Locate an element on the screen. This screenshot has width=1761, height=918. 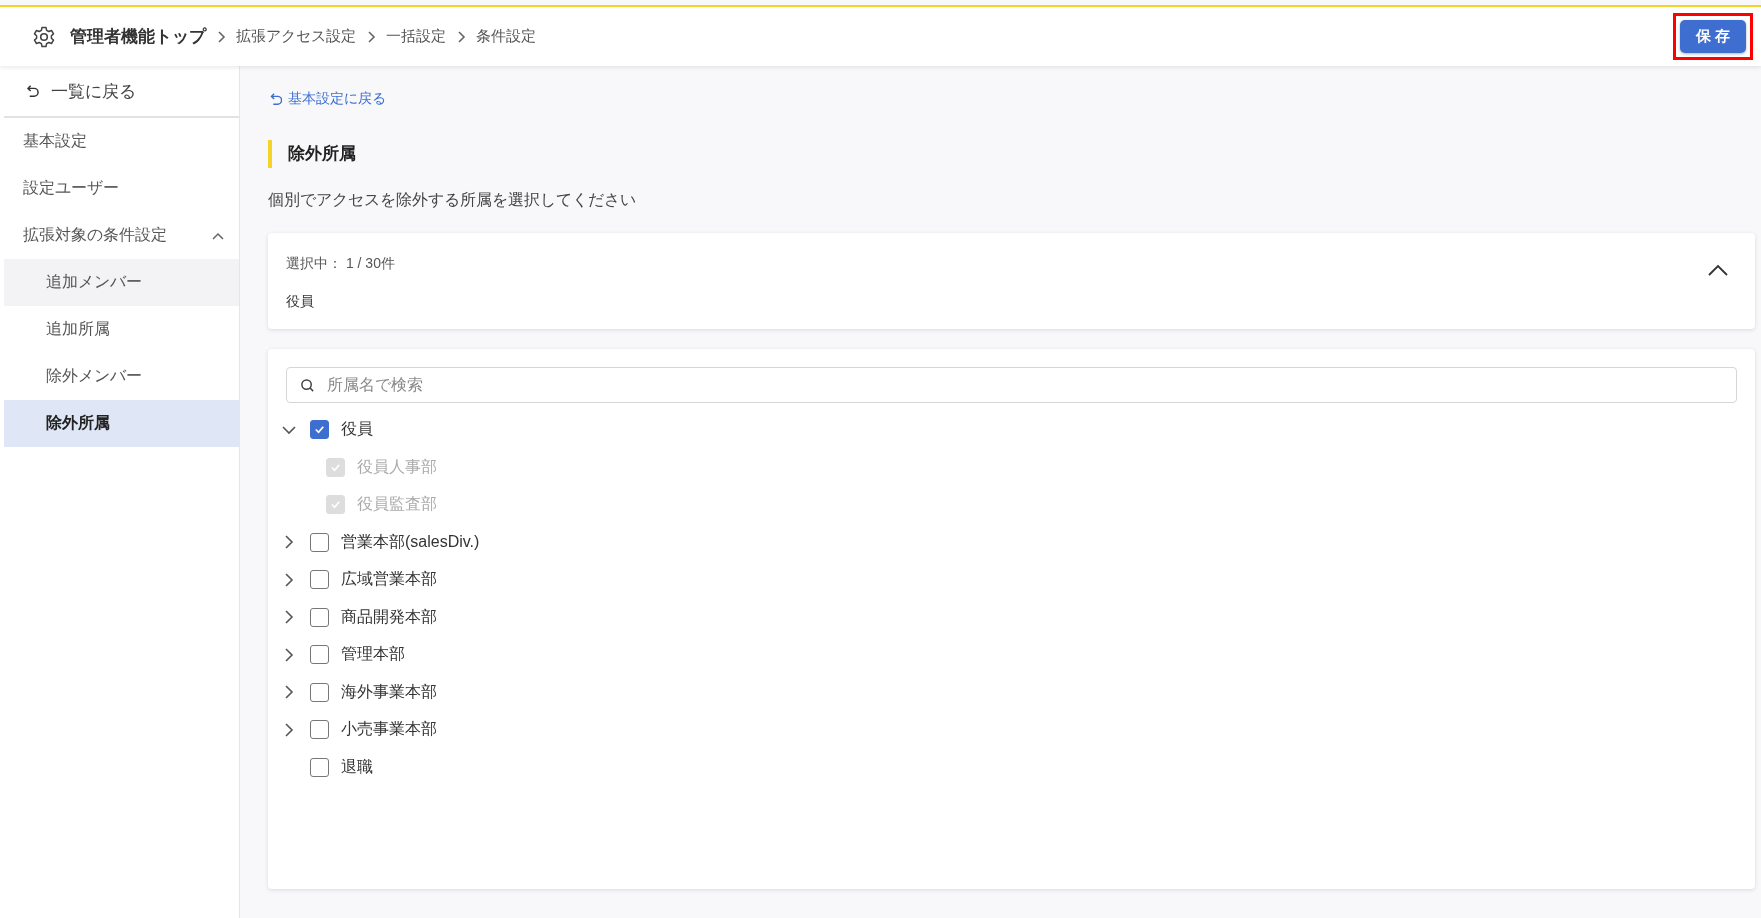
breadcrumb-link: 条件設定 is located at coordinates (506, 36).